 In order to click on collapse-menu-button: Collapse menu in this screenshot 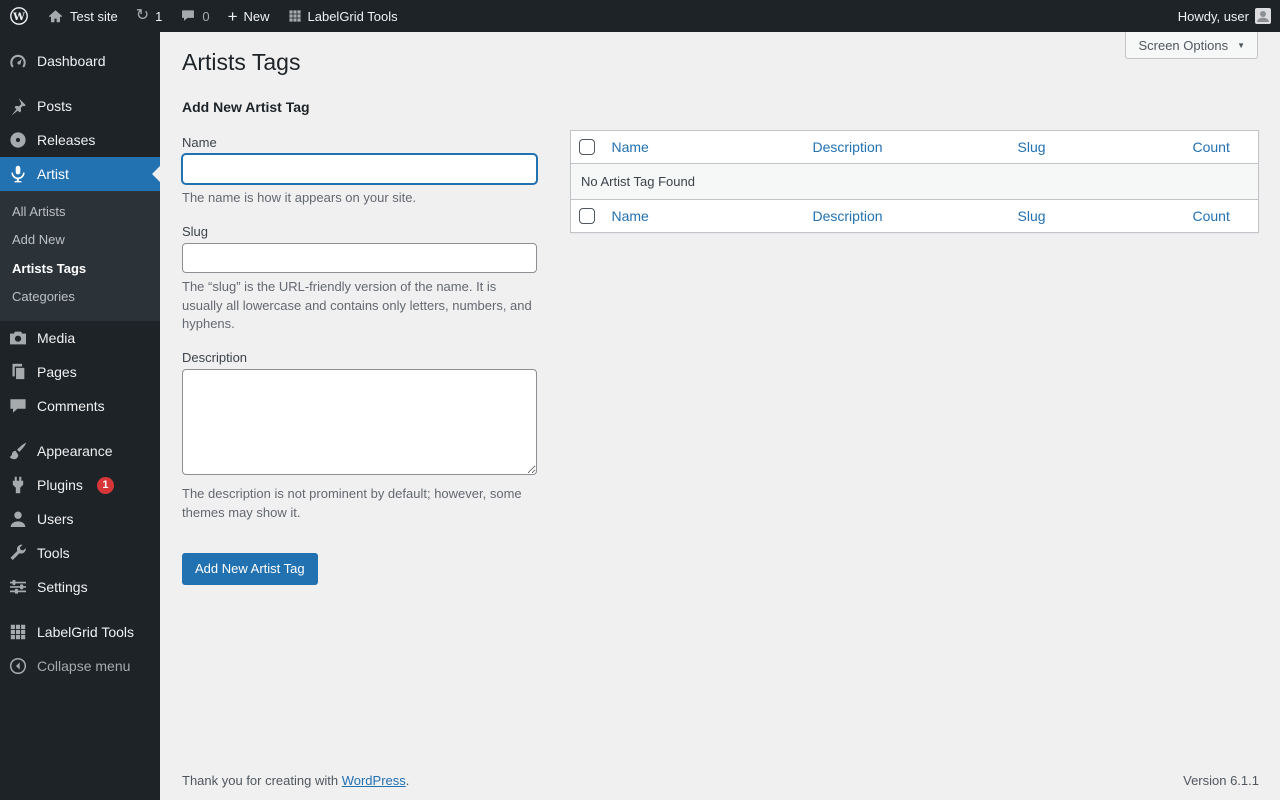, I will do `click(80, 666)`.